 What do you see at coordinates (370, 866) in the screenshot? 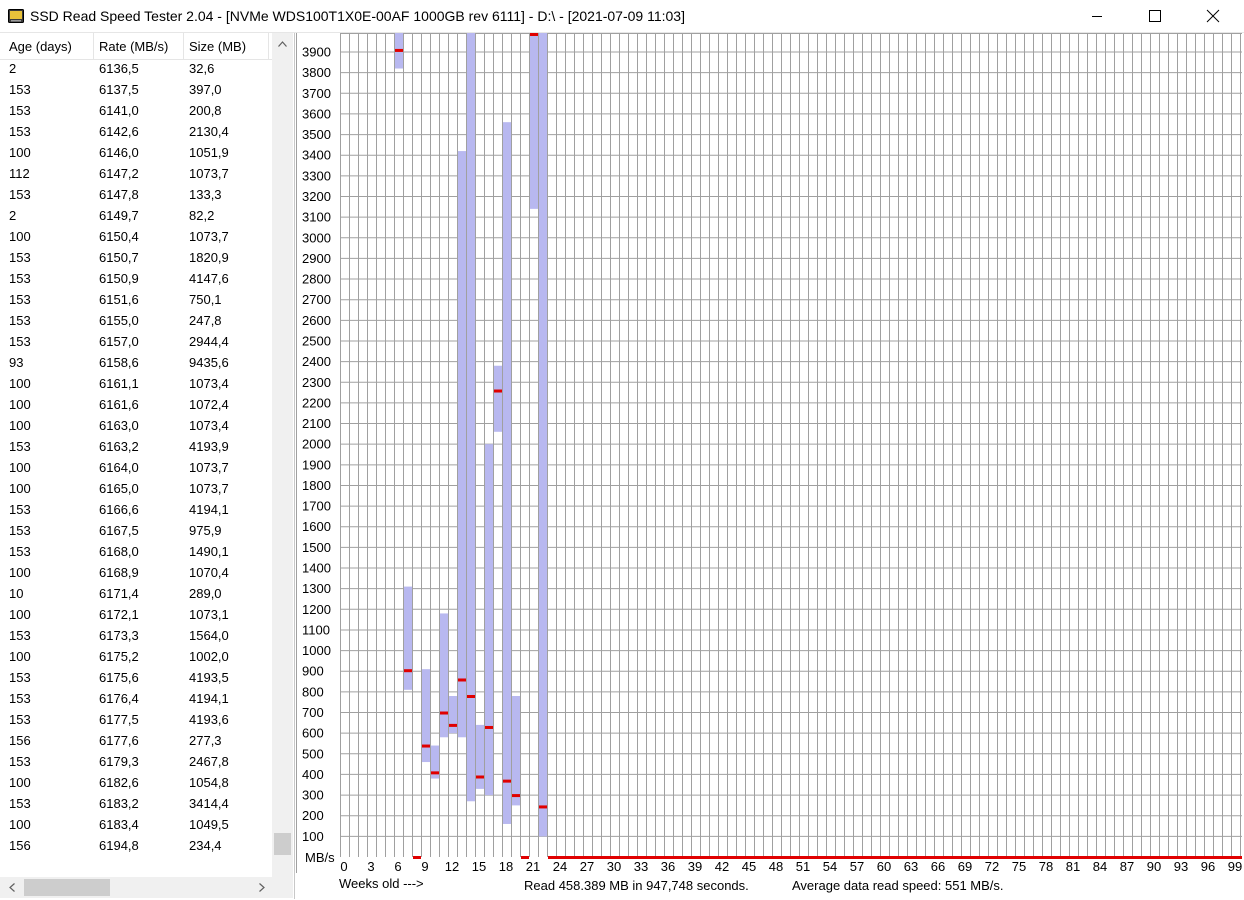
I see `x-tick-label: 3` at bounding box center [370, 866].